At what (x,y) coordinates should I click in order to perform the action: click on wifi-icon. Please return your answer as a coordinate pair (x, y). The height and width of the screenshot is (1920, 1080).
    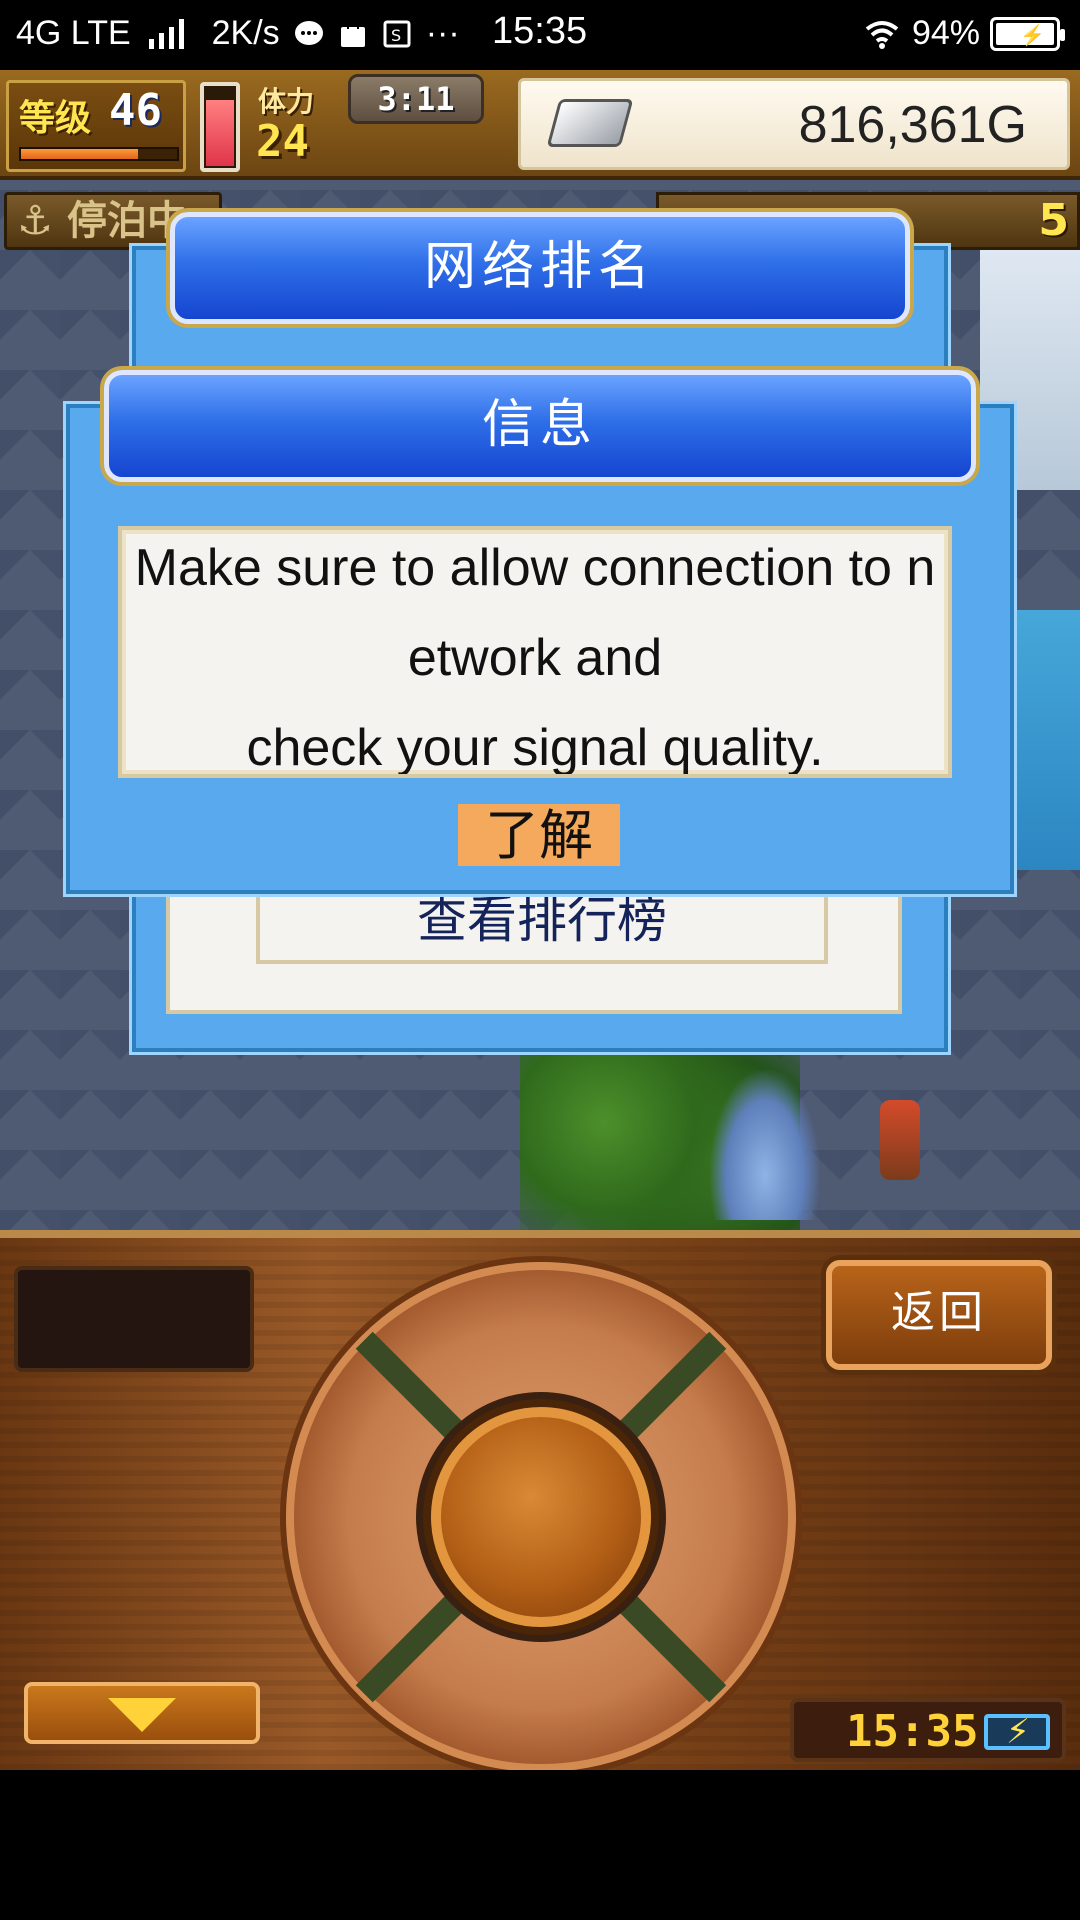
    Looking at the image, I should click on (882, 34).